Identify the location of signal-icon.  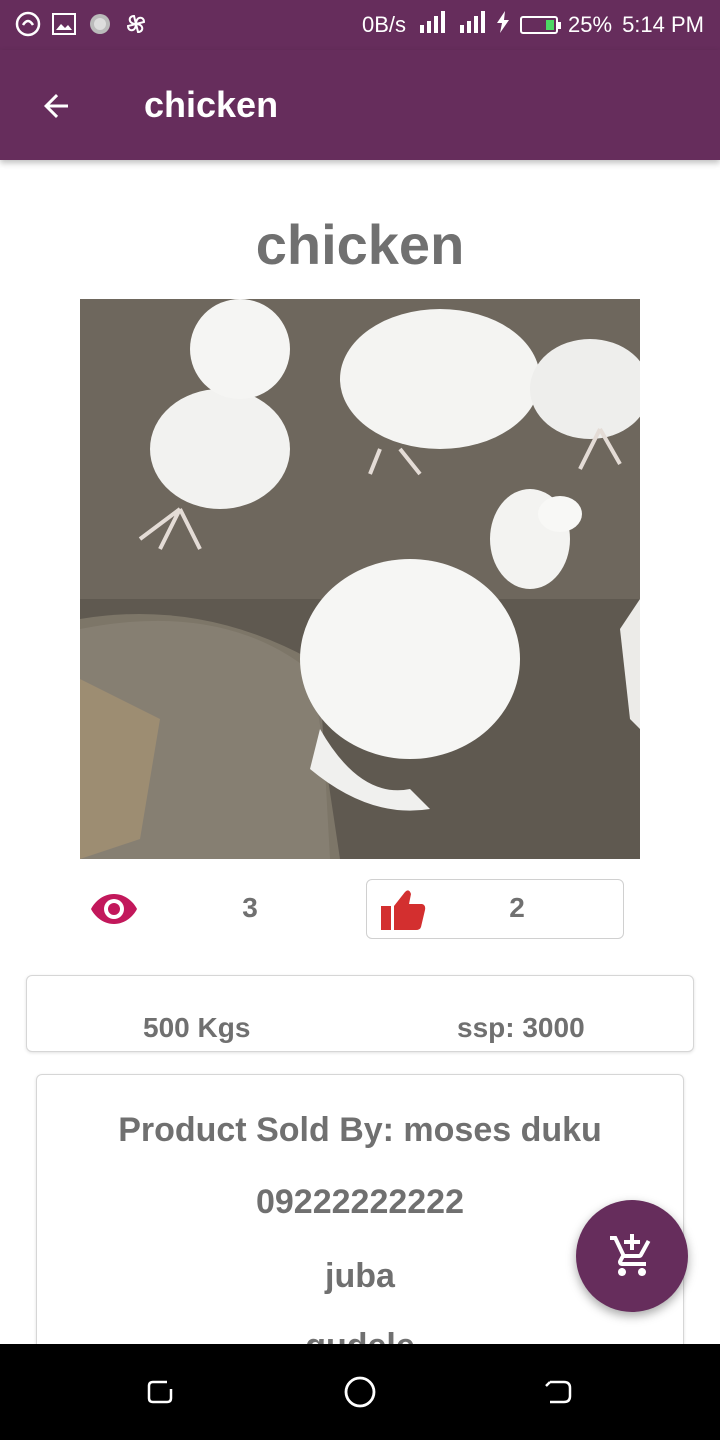
(431, 25).